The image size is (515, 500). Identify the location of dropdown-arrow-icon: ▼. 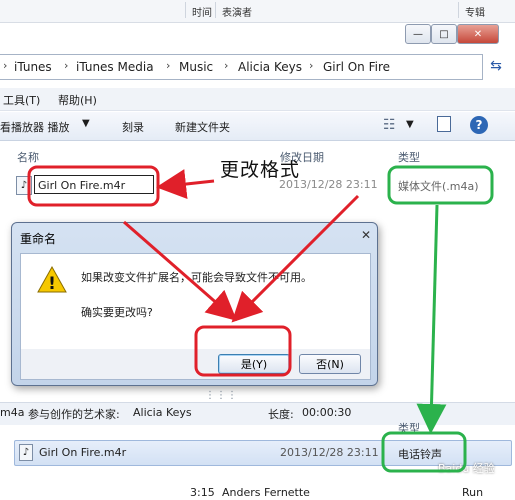
(86, 123).